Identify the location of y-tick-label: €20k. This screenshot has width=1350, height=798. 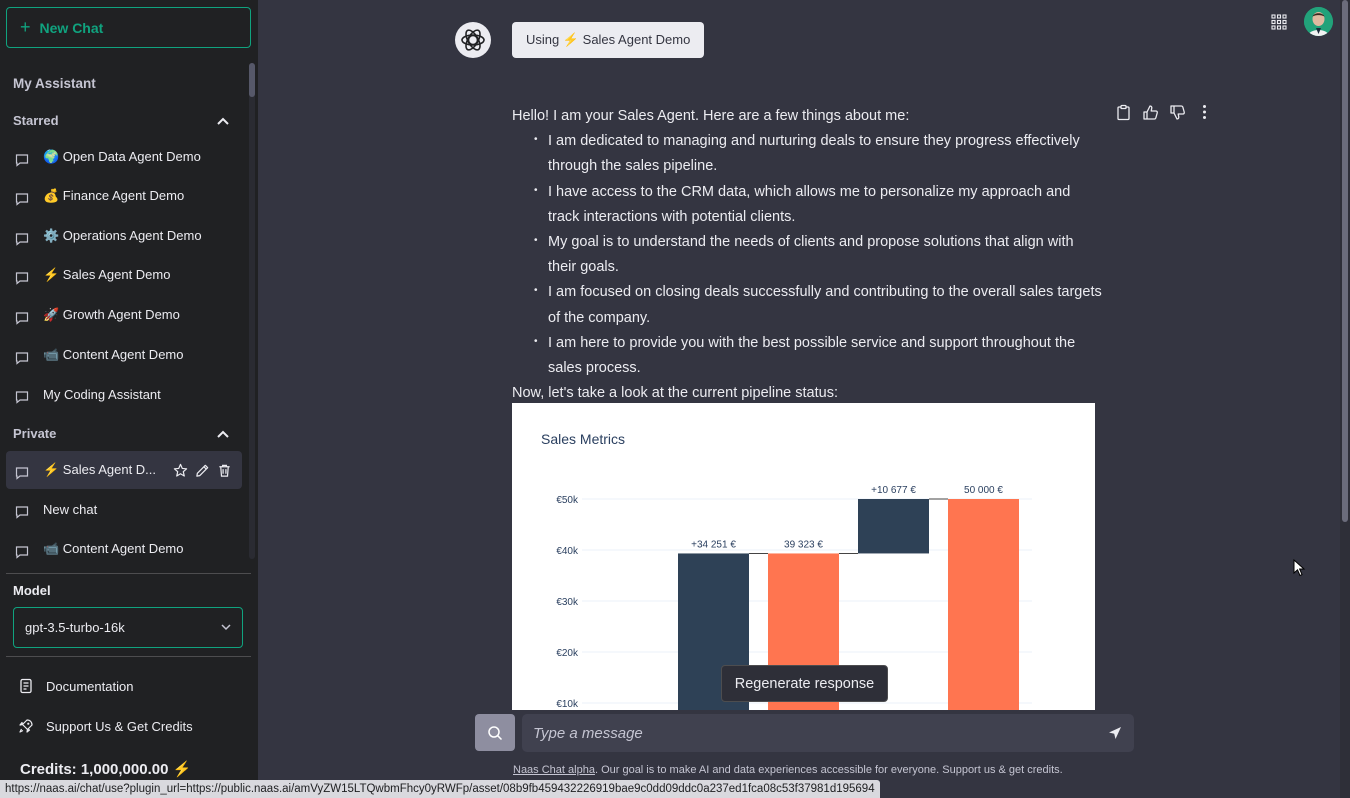
(567, 653).